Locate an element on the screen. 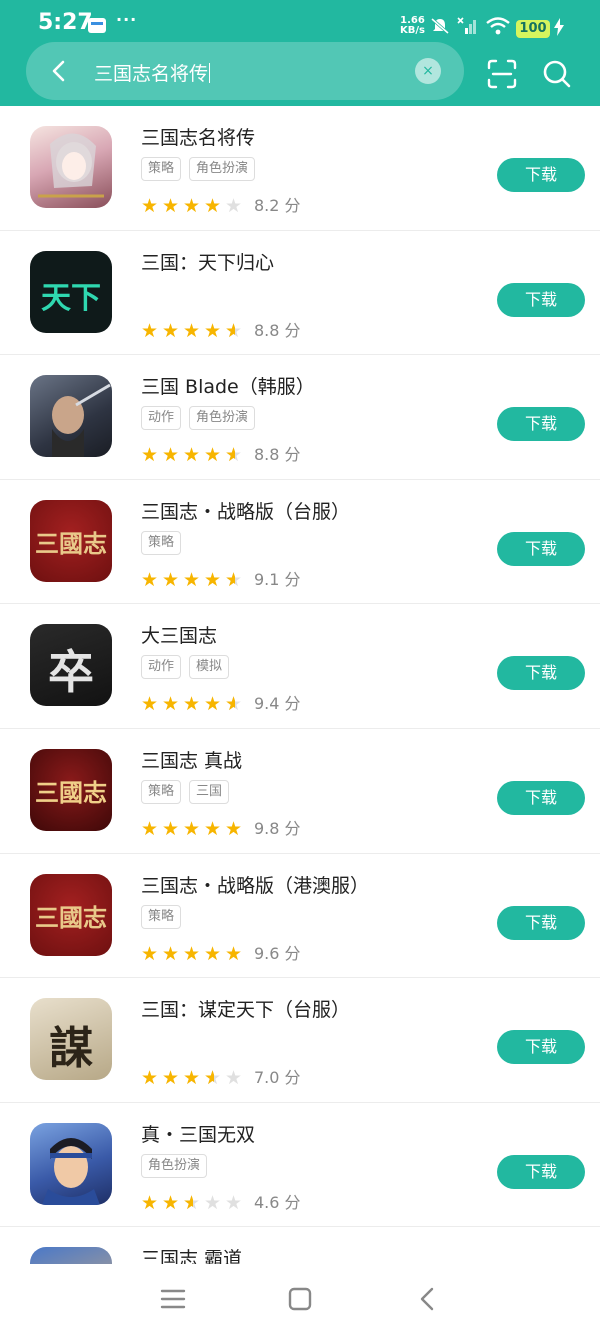 This screenshot has width=600, height=1333. app-icon: 謀 is located at coordinates (71, 1039).